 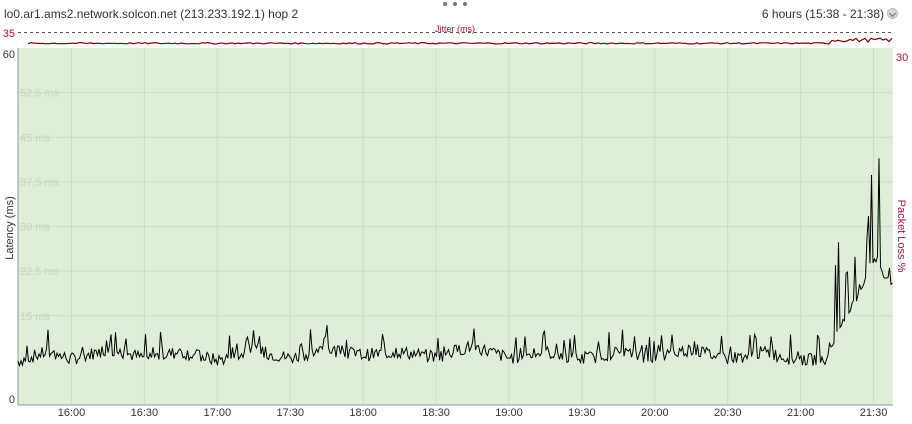 What do you see at coordinates (436, 413) in the screenshot?
I see `x-tick-label: 18:30` at bounding box center [436, 413].